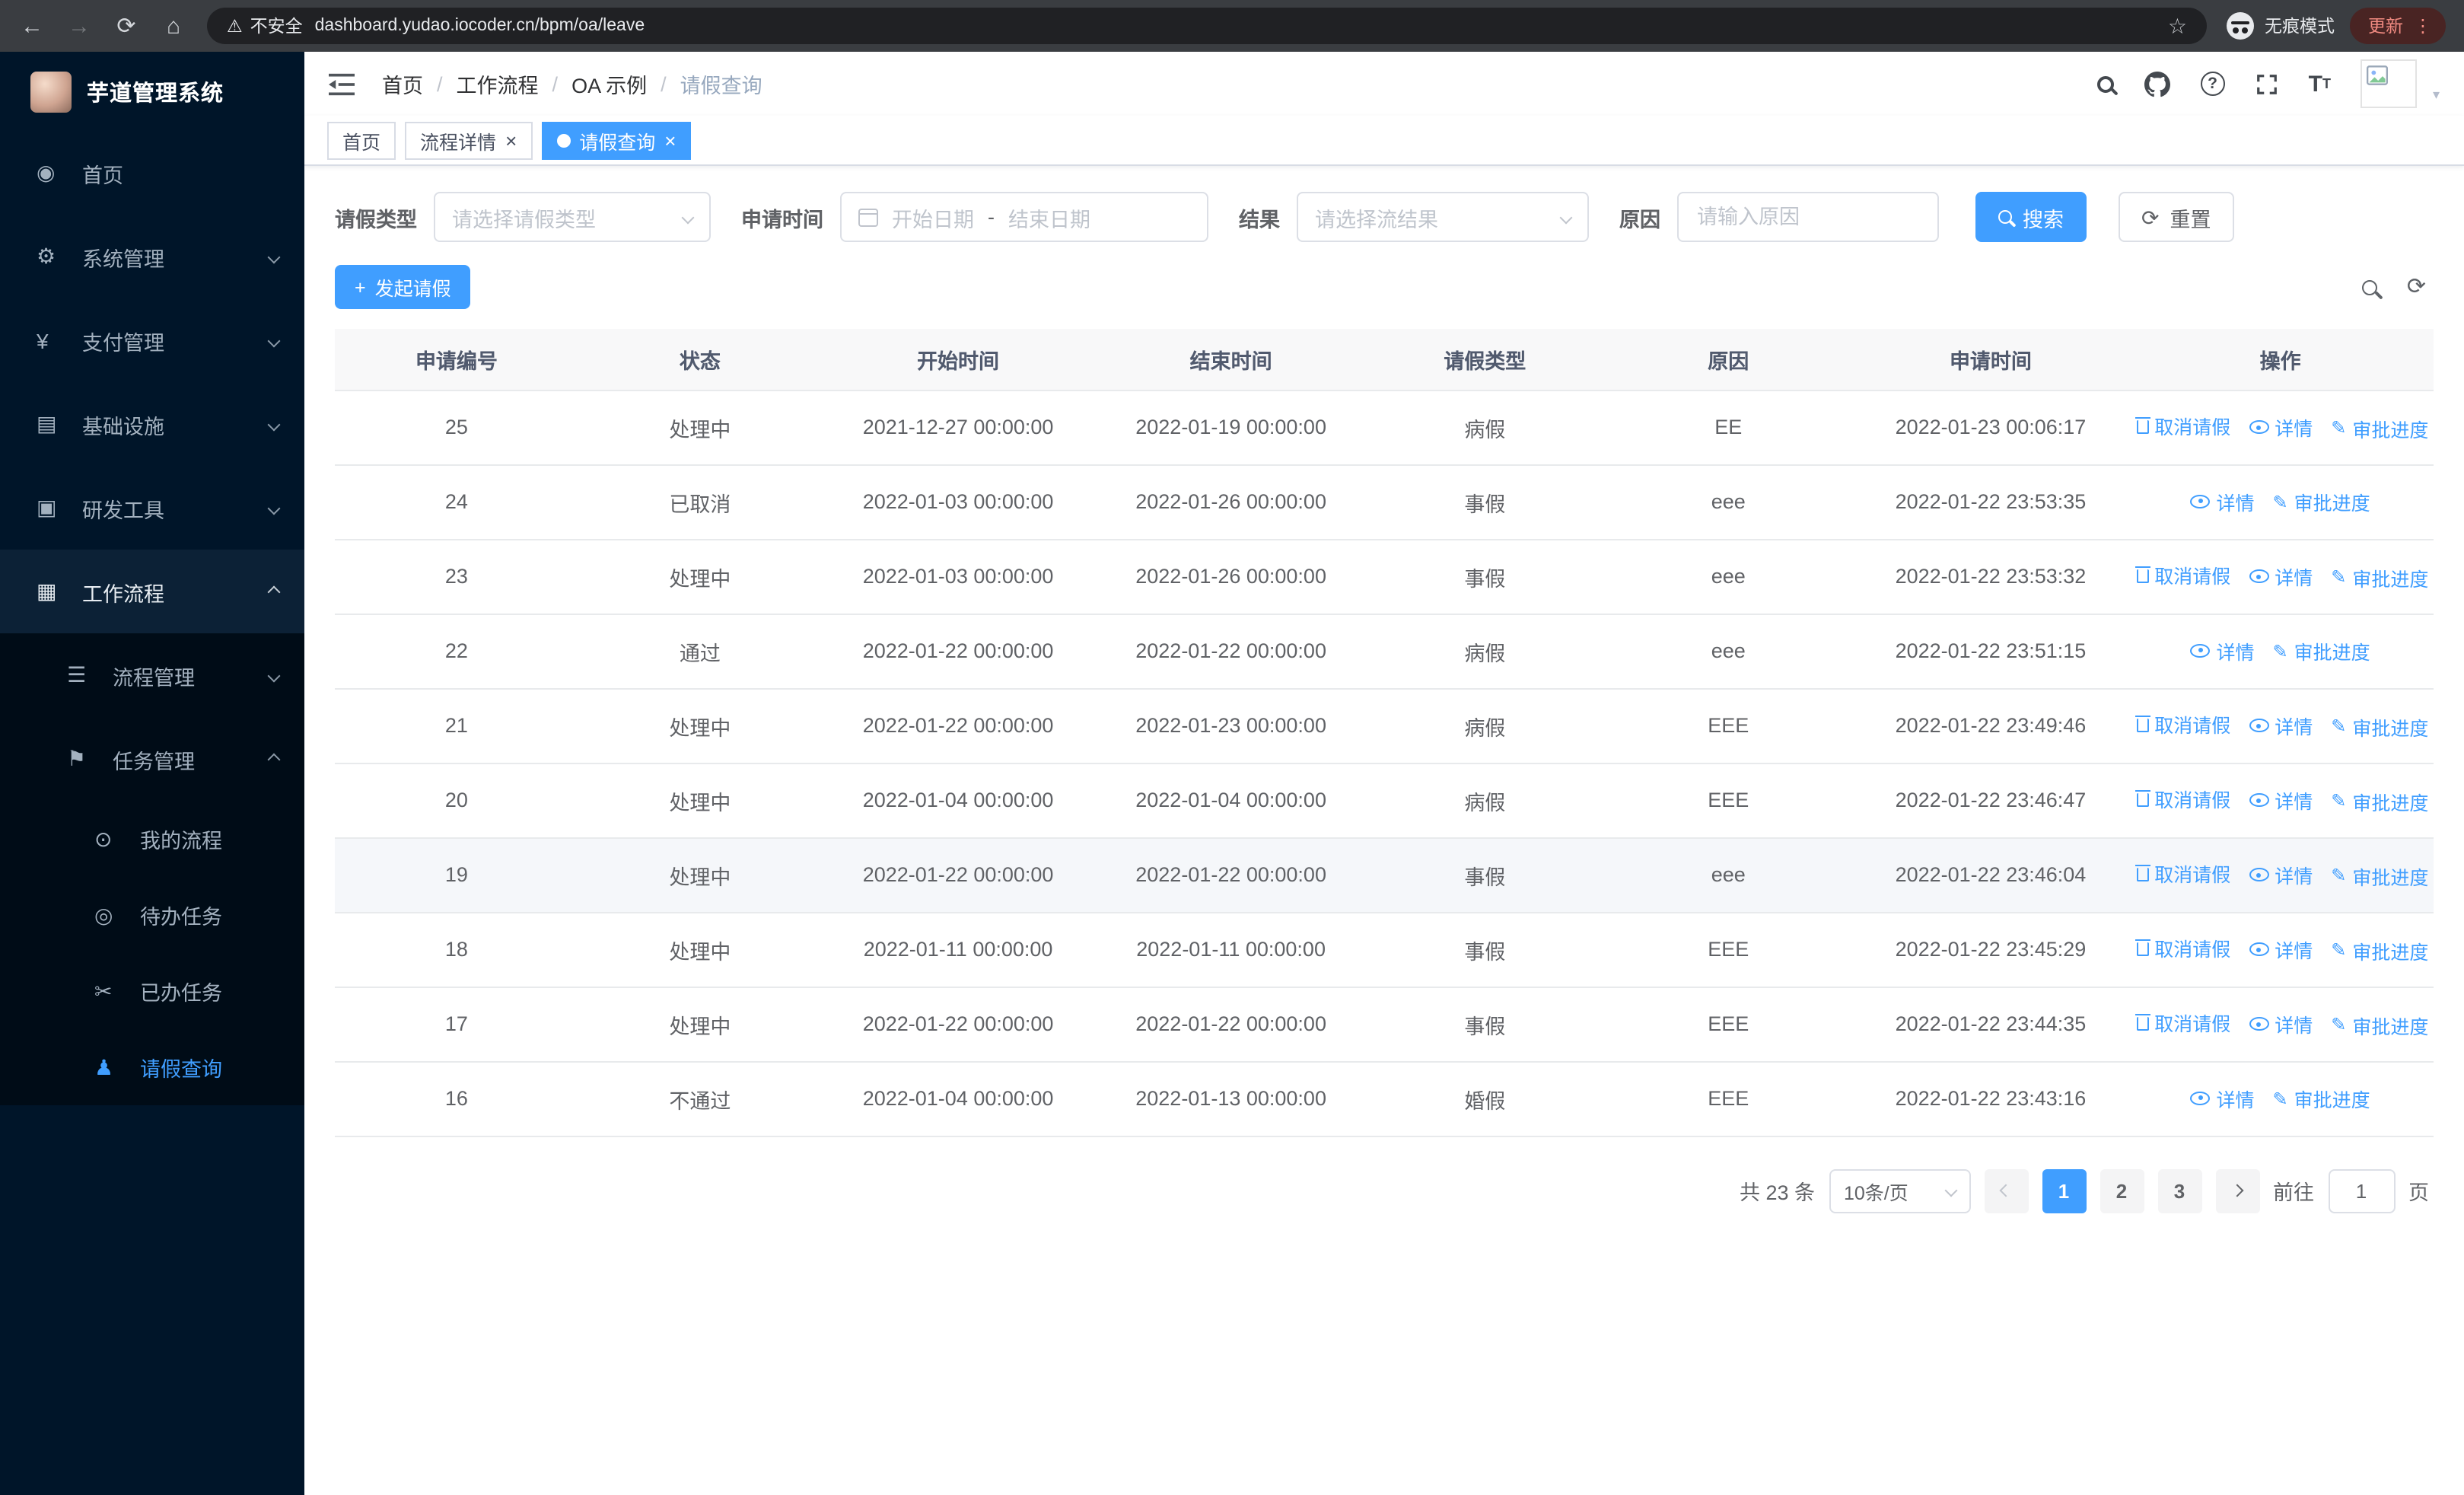  I want to click on logo: 芋道管理系统, so click(152, 92).